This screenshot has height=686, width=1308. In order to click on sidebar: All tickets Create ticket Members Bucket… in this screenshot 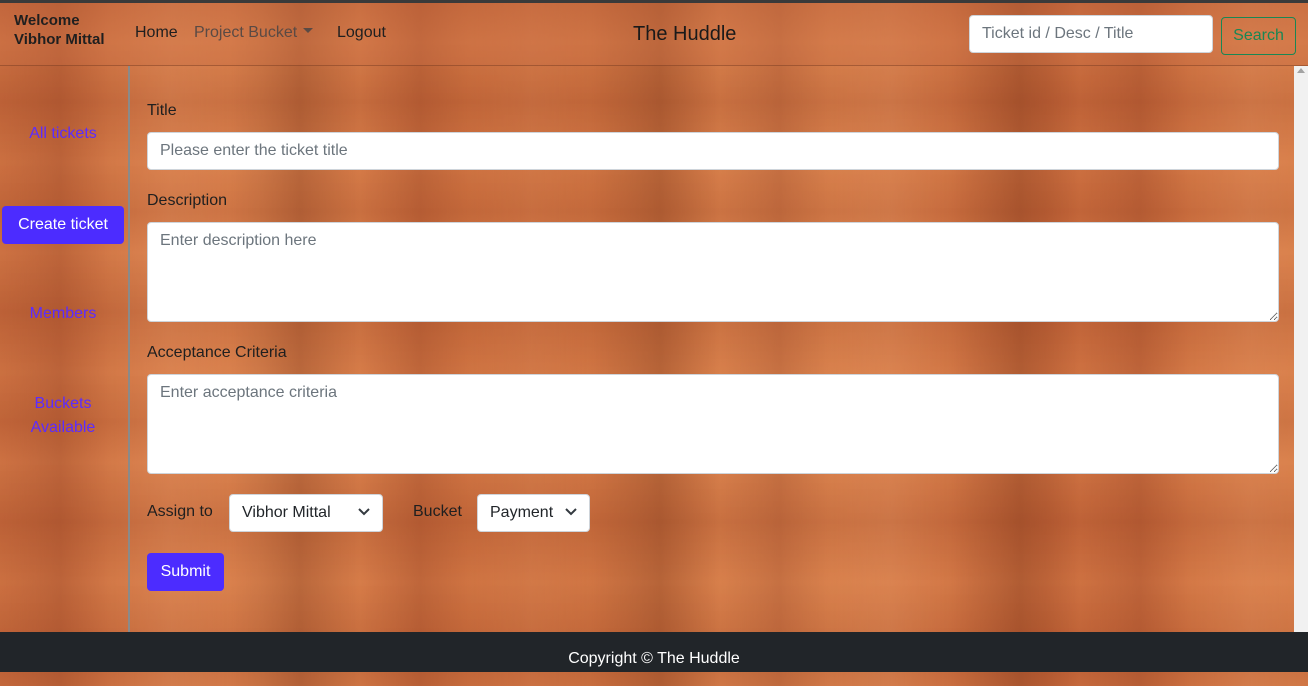, I will do `click(65, 349)`.